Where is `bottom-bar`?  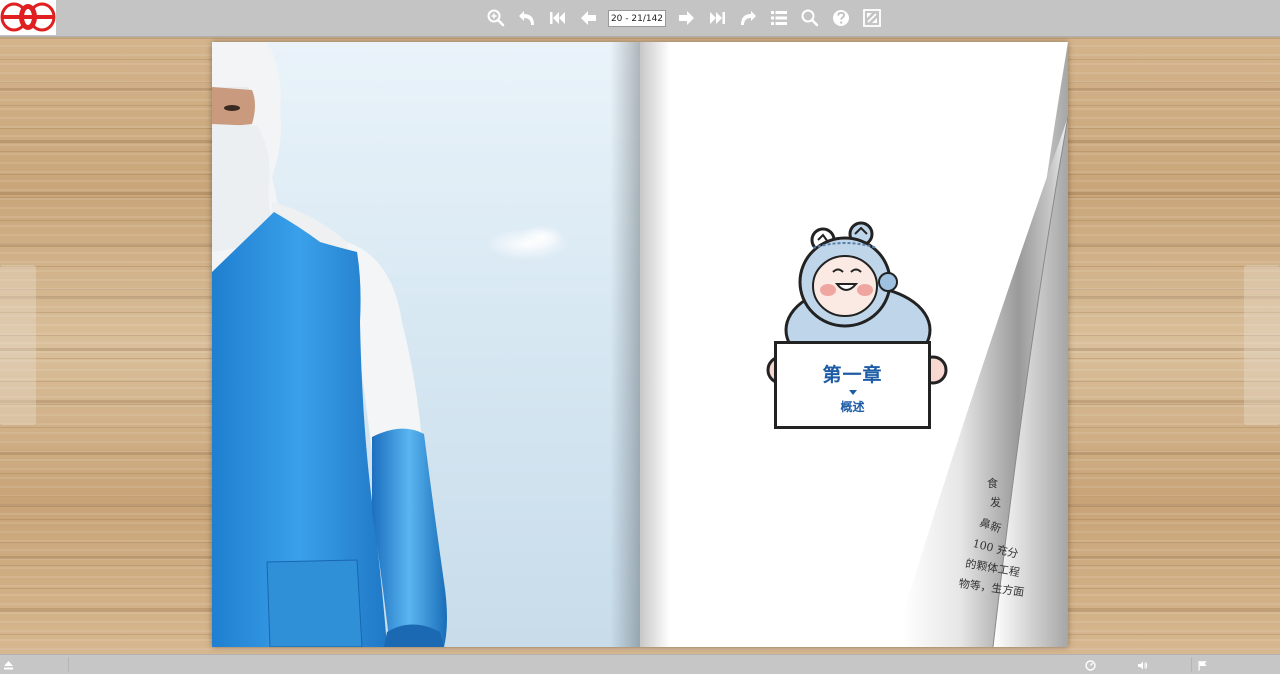
bottom-bar is located at coordinates (640, 664).